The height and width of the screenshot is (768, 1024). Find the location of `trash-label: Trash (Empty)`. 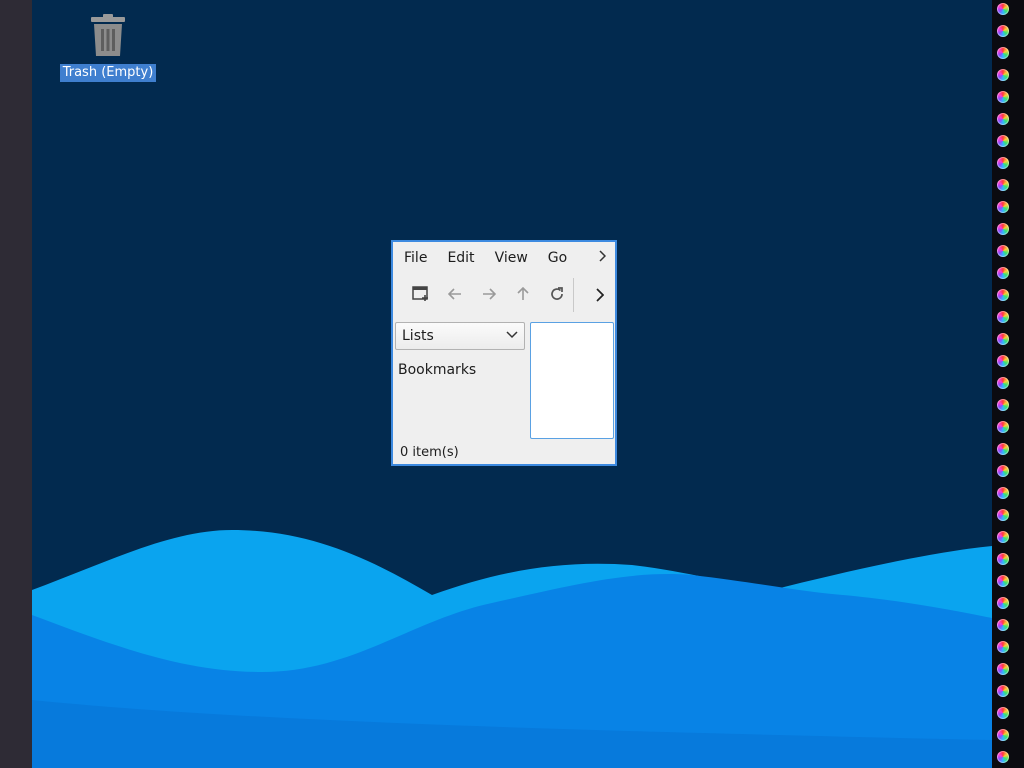

trash-label: Trash (Empty) is located at coordinates (108, 73).